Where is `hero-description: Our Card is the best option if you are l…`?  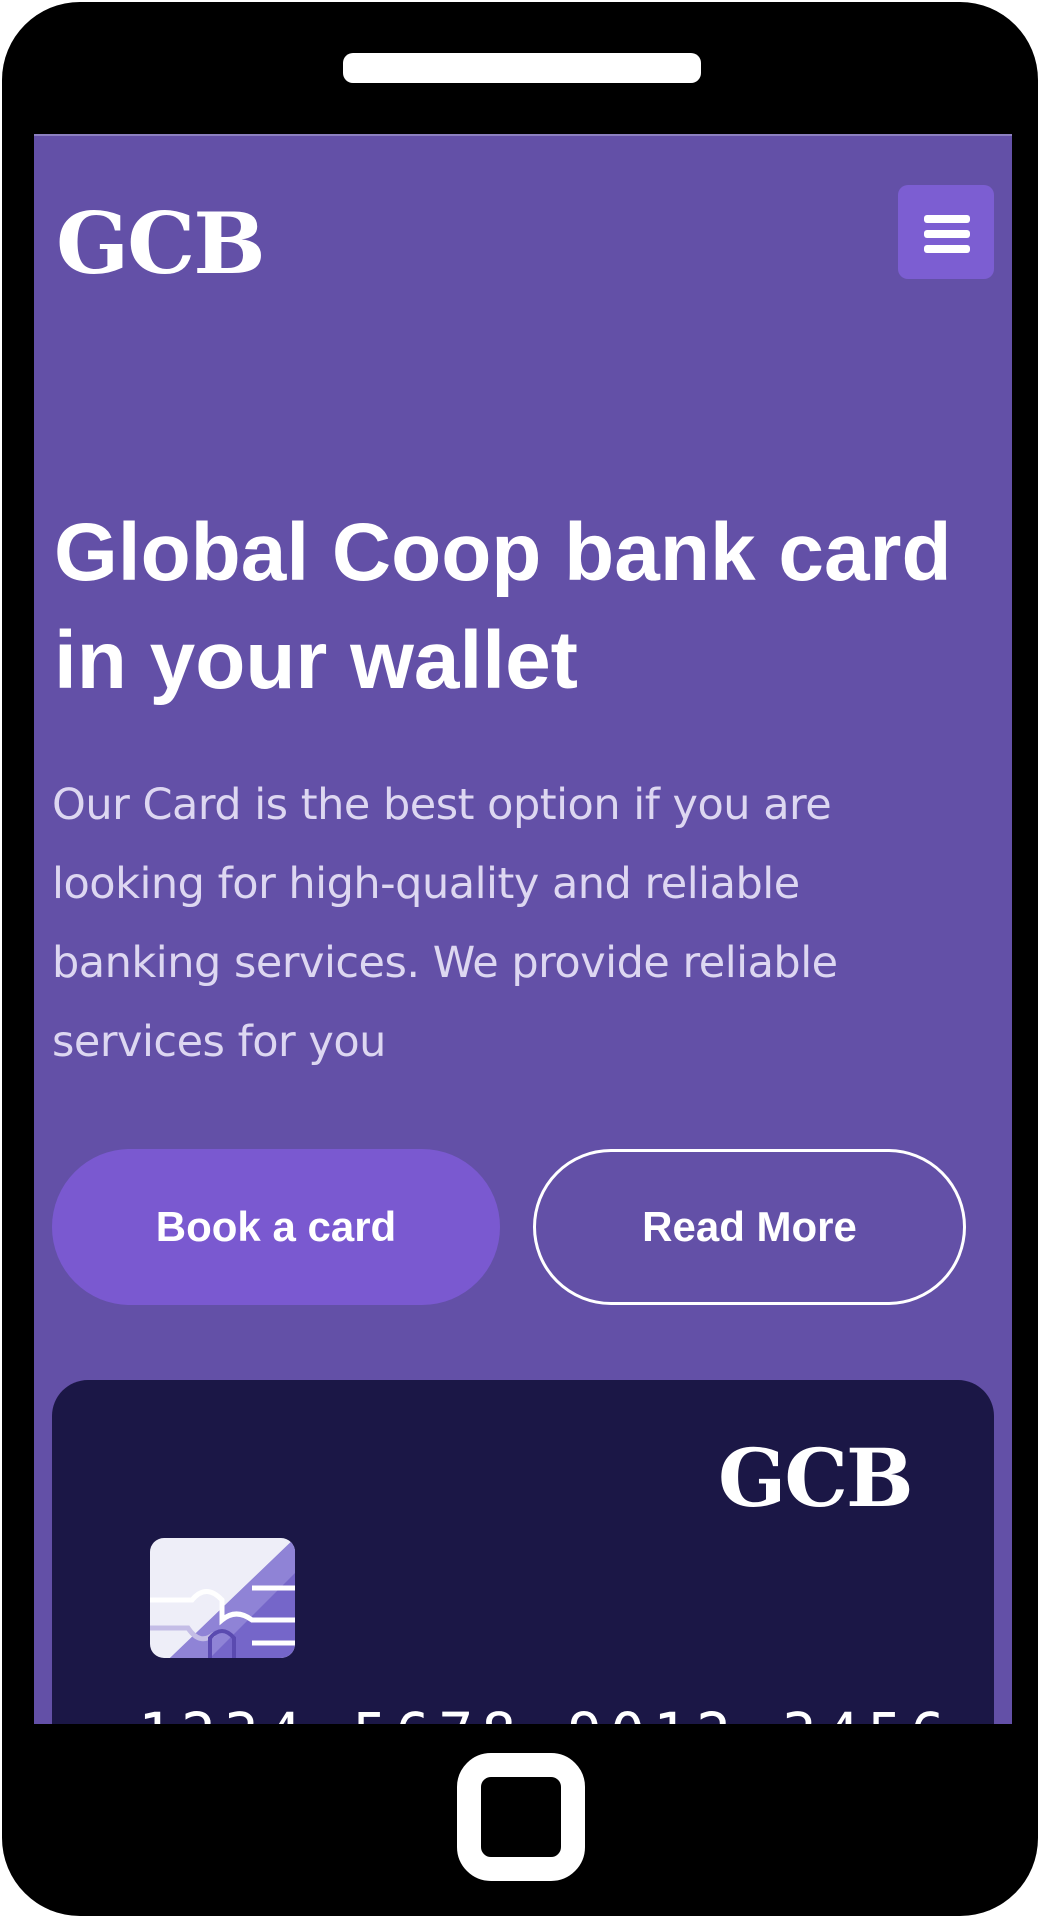 hero-description: Our Card is the best option if you are l… is located at coordinates (445, 923).